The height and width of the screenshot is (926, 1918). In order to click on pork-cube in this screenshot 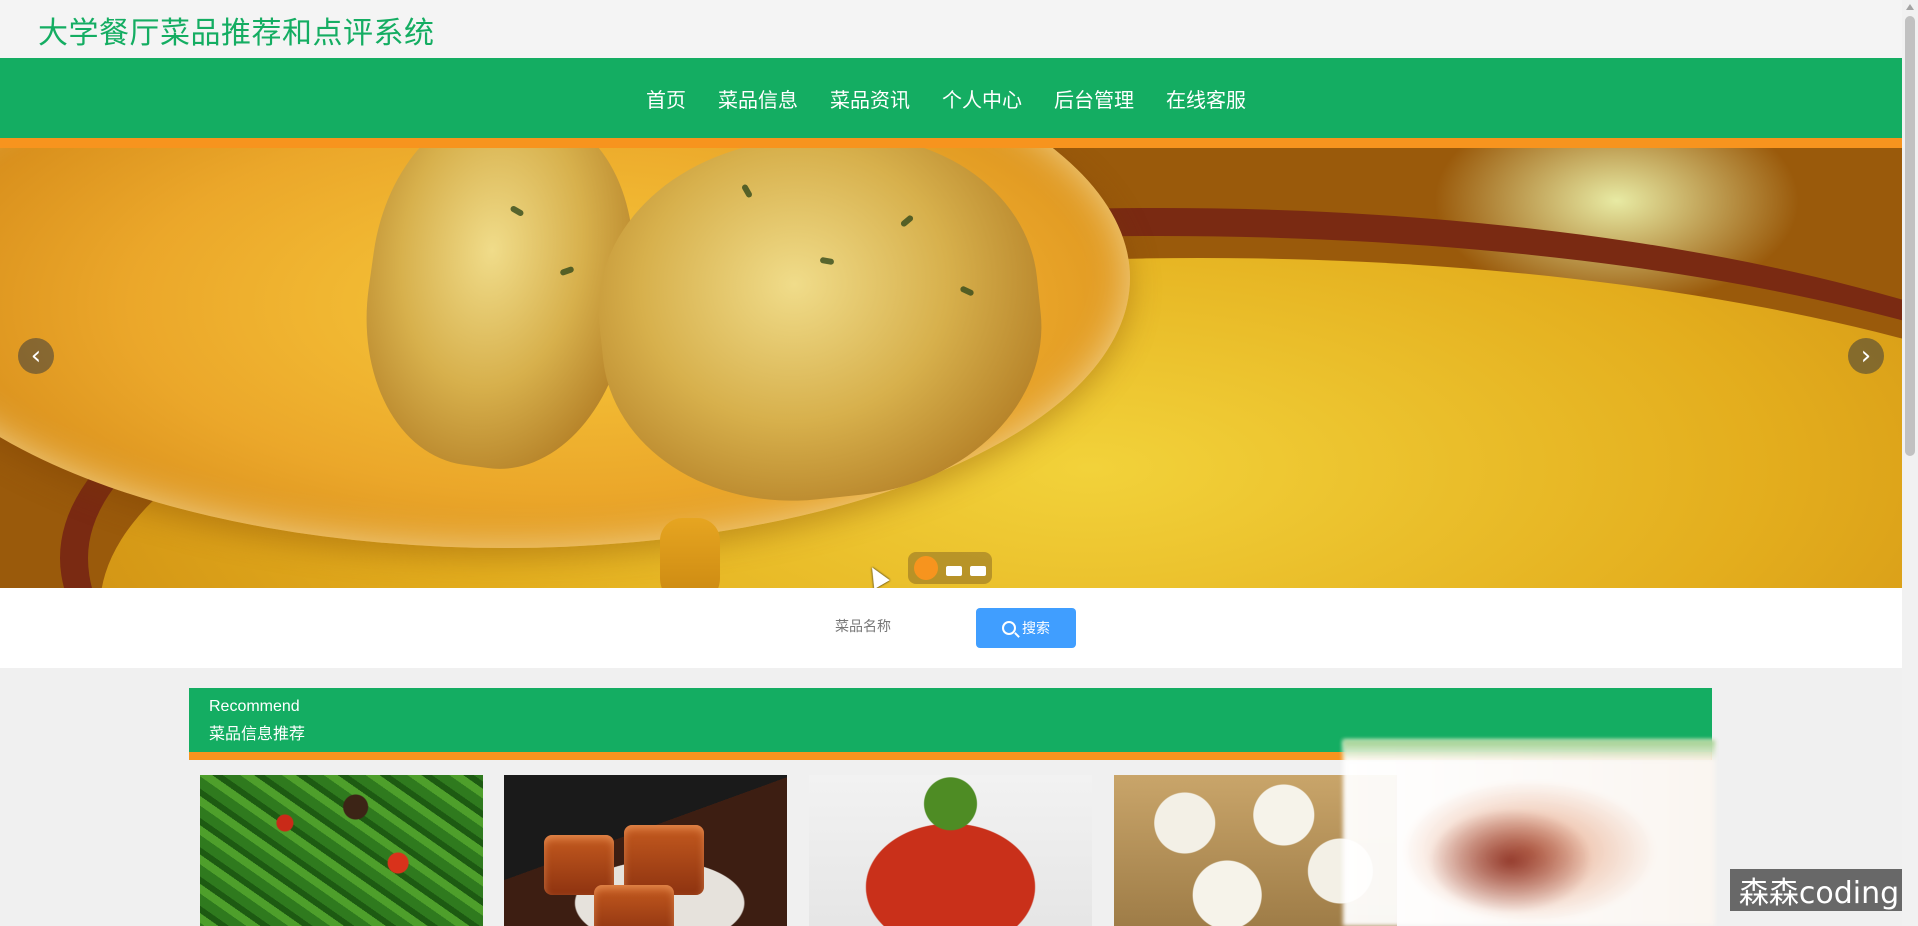, I will do `click(634, 905)`.